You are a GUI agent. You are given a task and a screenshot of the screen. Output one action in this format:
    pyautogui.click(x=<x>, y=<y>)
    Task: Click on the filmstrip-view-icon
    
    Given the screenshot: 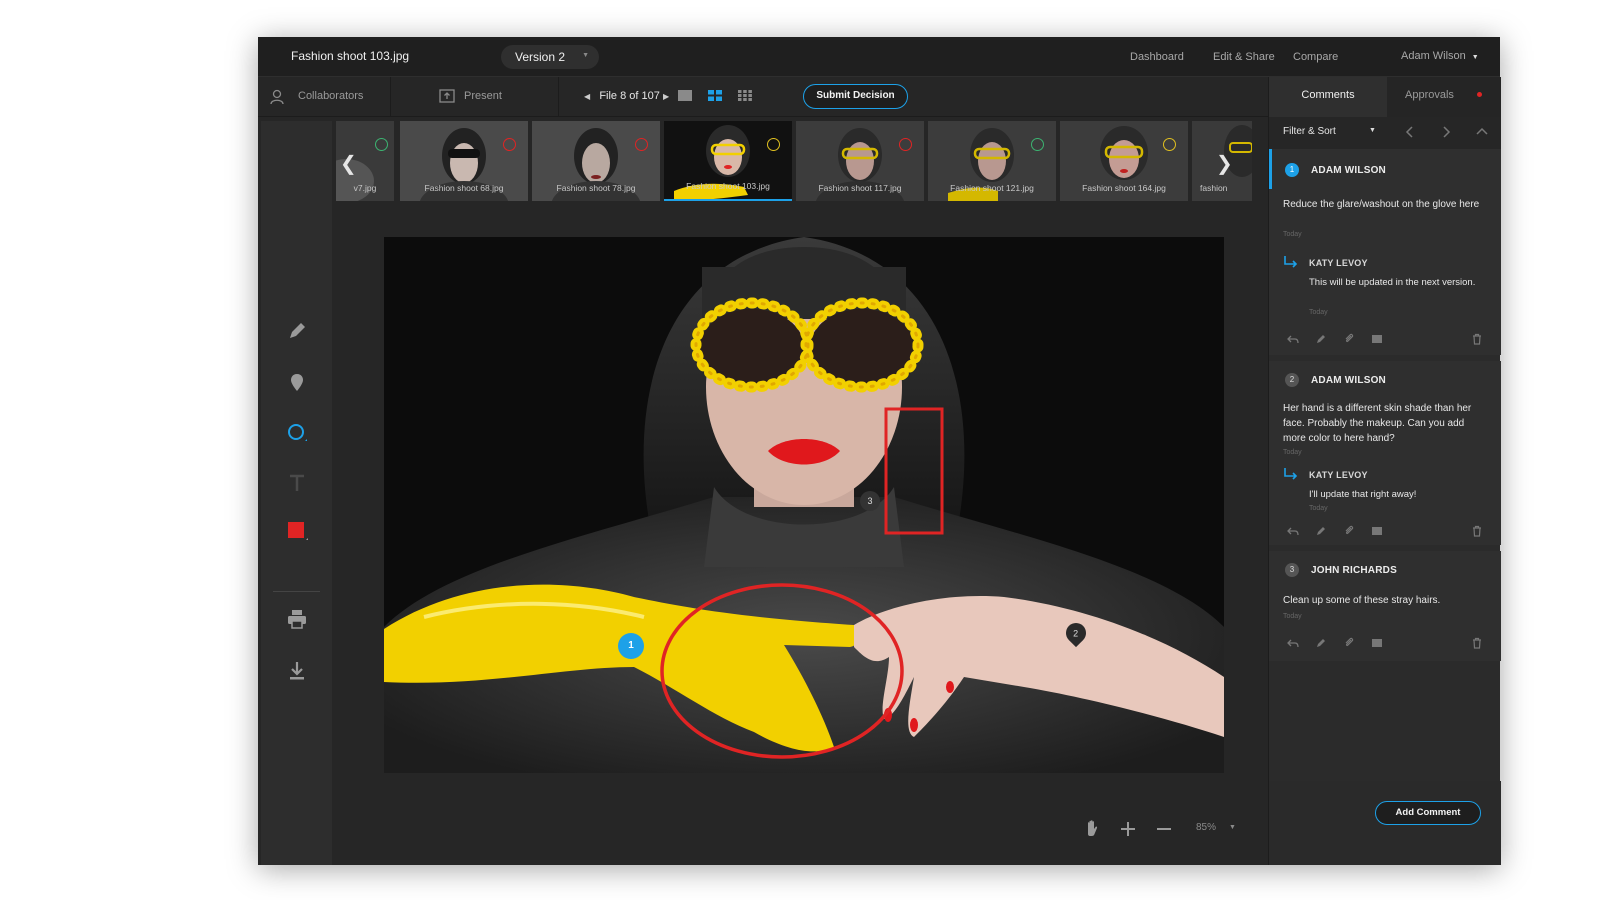 What is the action you would take?
    pyautogui.click(x=715, y=95)
    